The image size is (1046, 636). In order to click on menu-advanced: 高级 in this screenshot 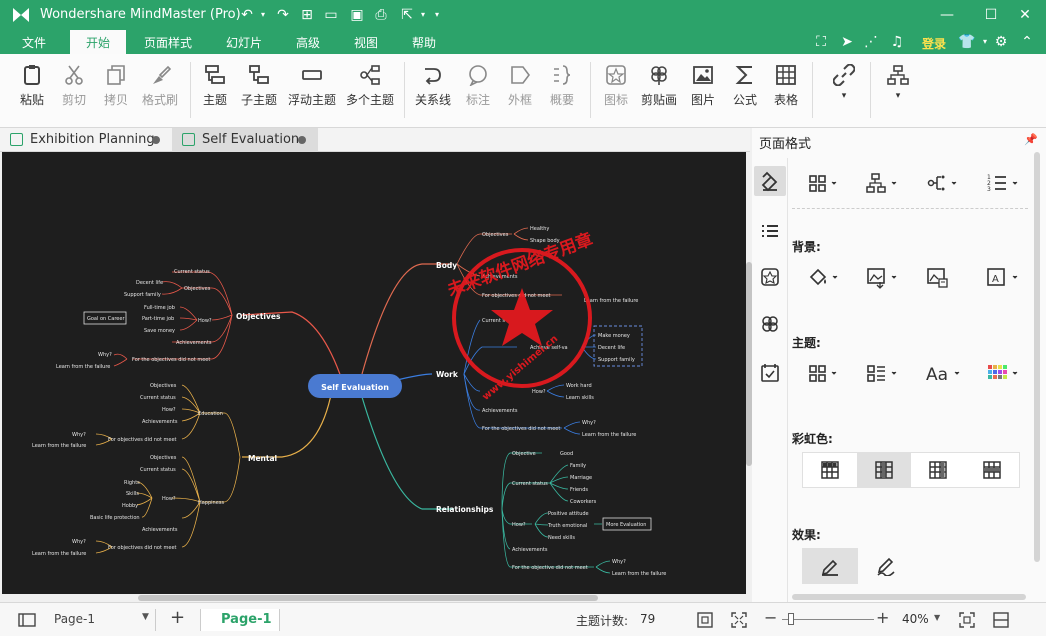, I will do `click(308, 42)`.